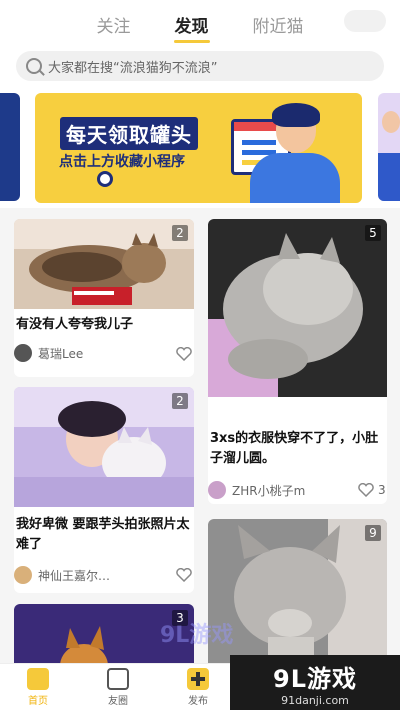 This screenshot has width=400, height=710. Describe the element at coordinates (105, 179) in the screenshot. I see `magnifier-icon` at that location.